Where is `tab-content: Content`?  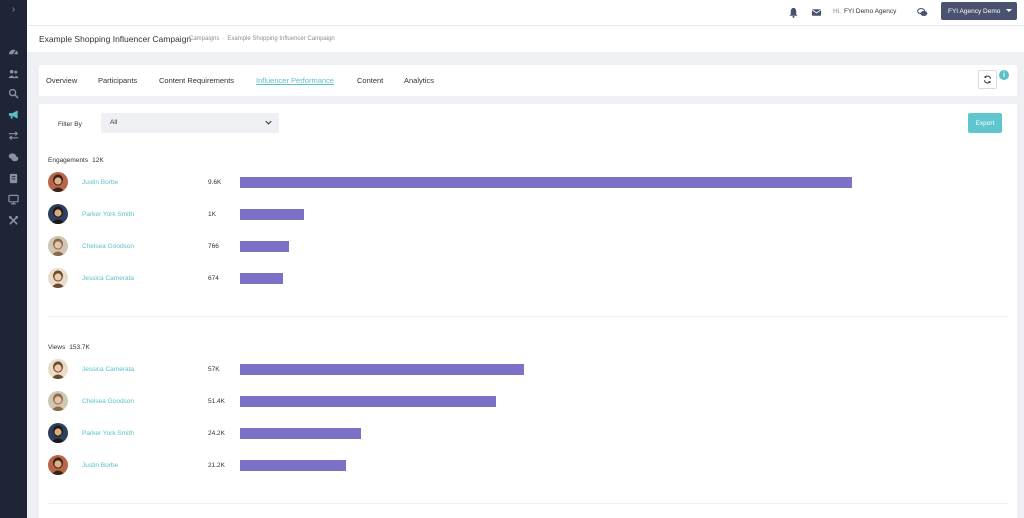 tab-content: Content is located at coordinates (370, 80).